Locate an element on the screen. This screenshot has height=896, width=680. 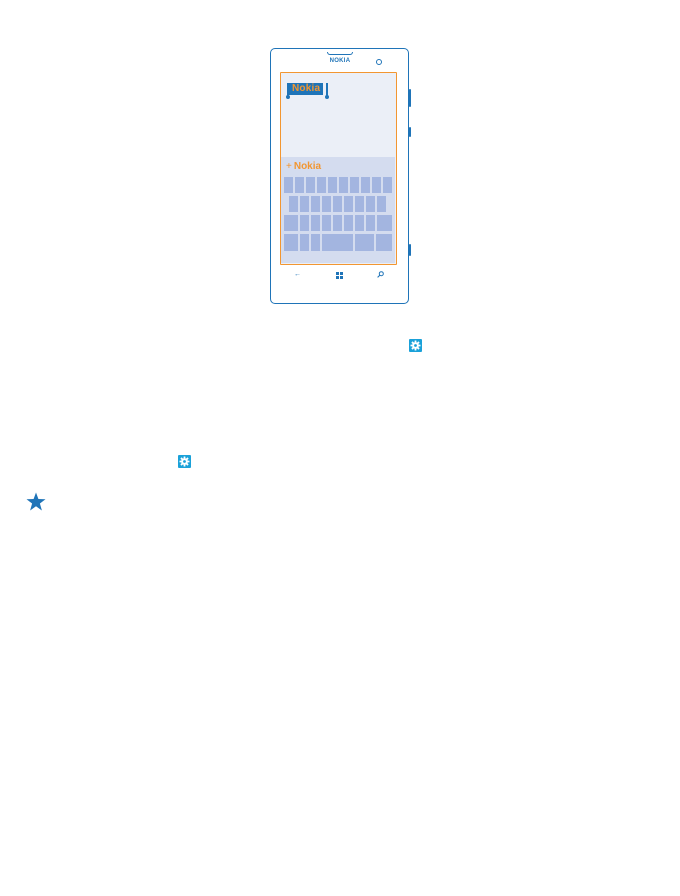
shift-key is located at coordinates (291, 223).